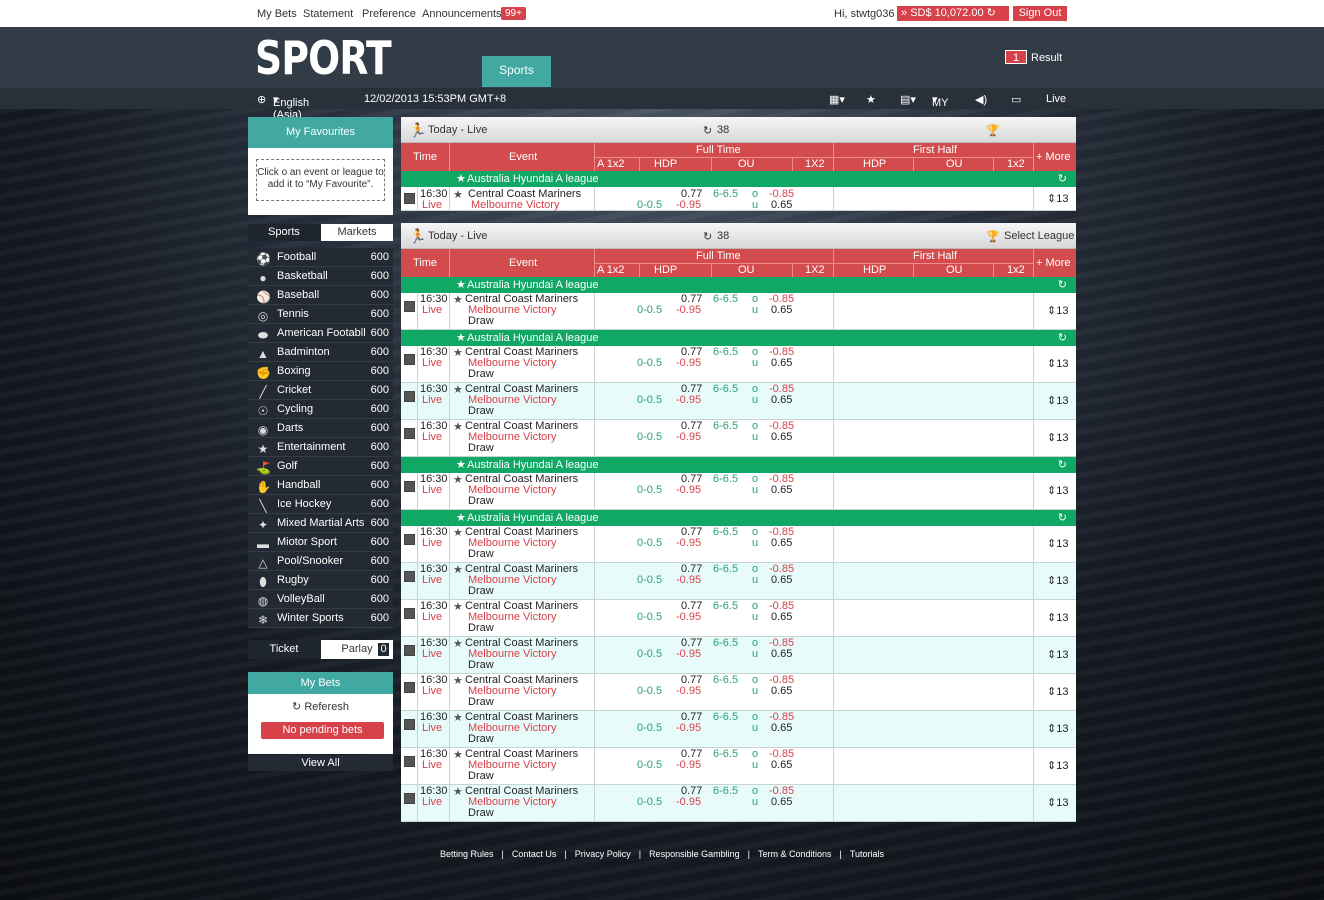 The width and height of the screenshot is (1324, 900). Describe the element at coordinates (320, 371) in the screenshot. I see `sport-item-boxing: ✊ Boxing 600` at that location.